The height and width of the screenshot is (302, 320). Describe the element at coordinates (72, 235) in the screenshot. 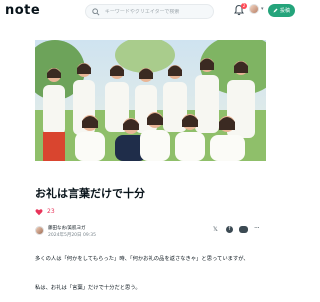

I see `post-date: 2024年5月20日 09:35` at that location.